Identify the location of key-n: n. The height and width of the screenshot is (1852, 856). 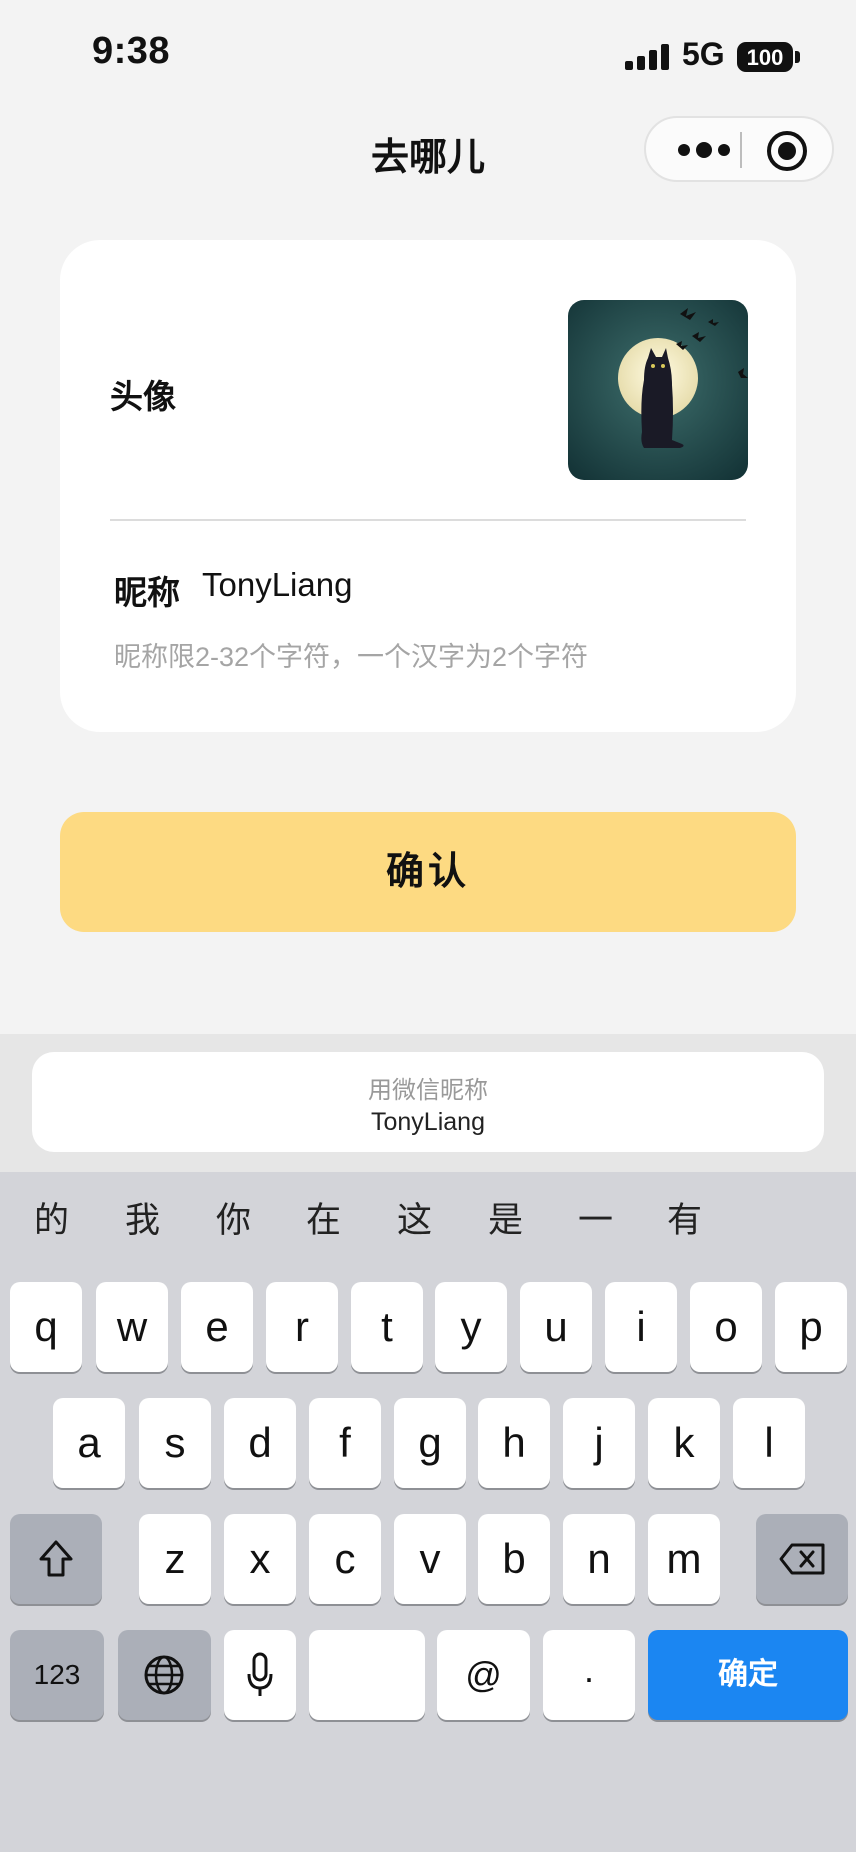
(599, 1559).